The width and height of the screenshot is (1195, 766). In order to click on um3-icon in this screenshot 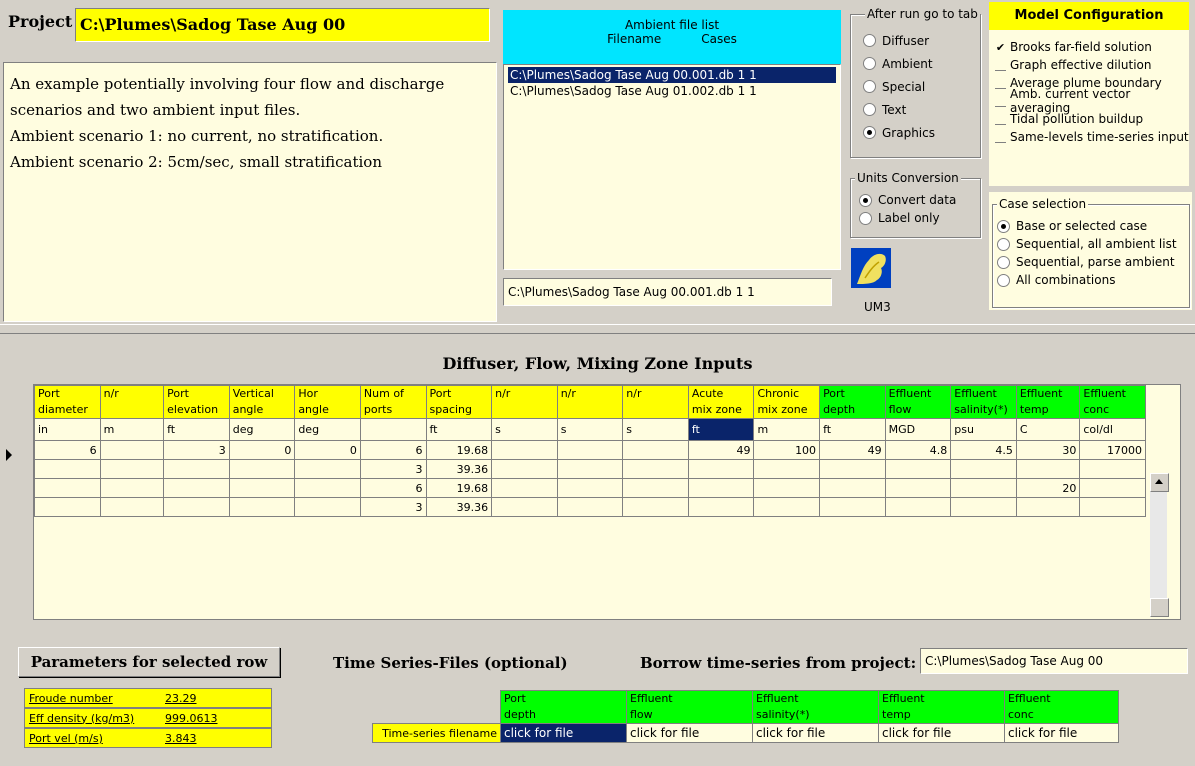, I will do `click(871, 268)`.